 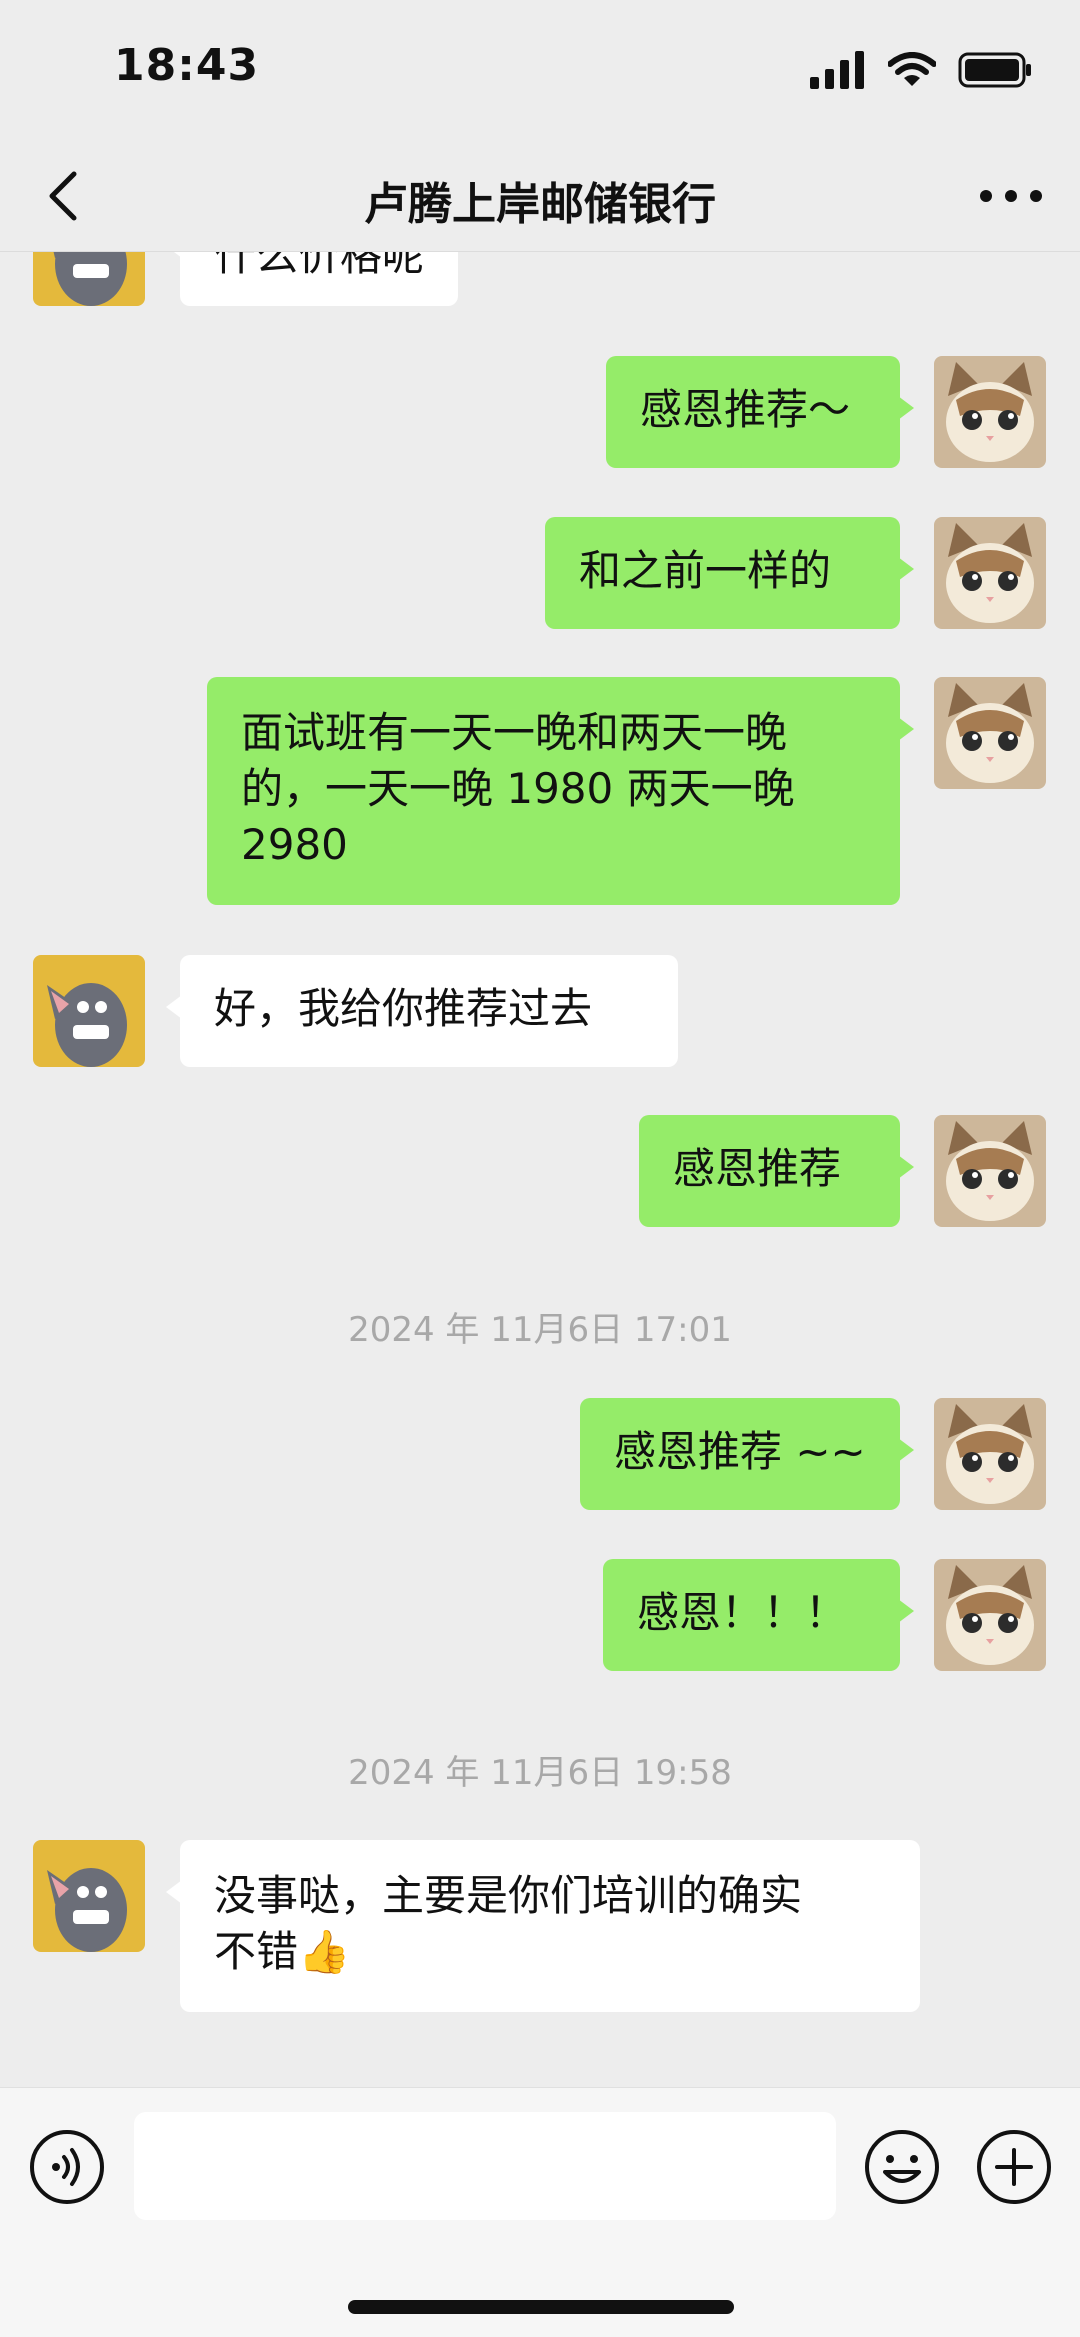 I want to click on emoji-icon, so click(x=902, y=2167).